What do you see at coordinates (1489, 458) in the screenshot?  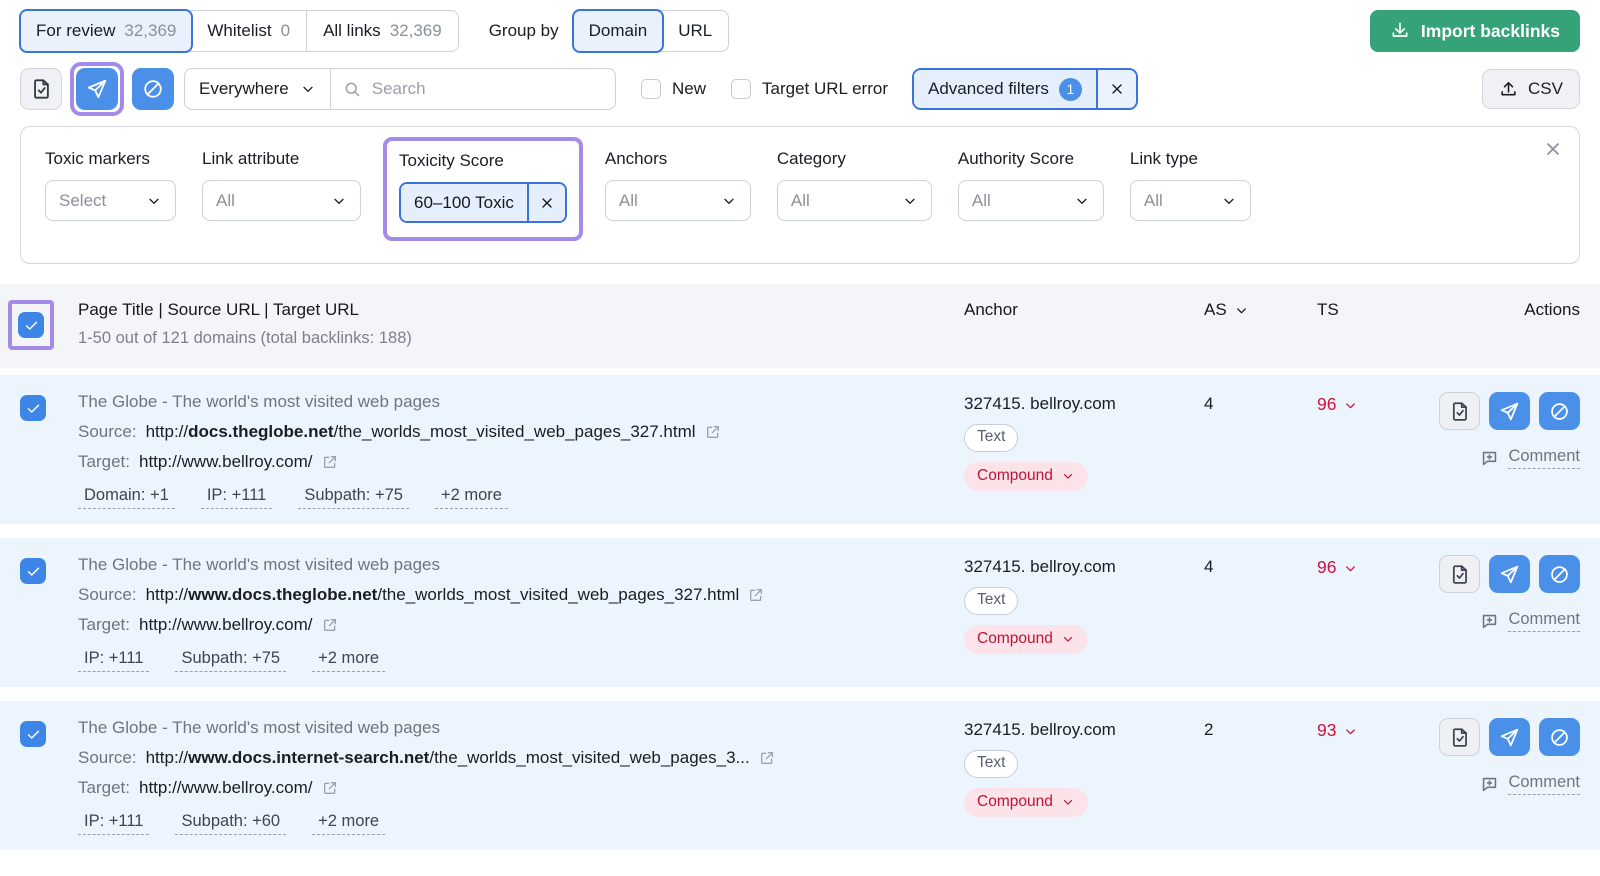 I see `comment-plus-icon` at bounding box center [1489, 458].